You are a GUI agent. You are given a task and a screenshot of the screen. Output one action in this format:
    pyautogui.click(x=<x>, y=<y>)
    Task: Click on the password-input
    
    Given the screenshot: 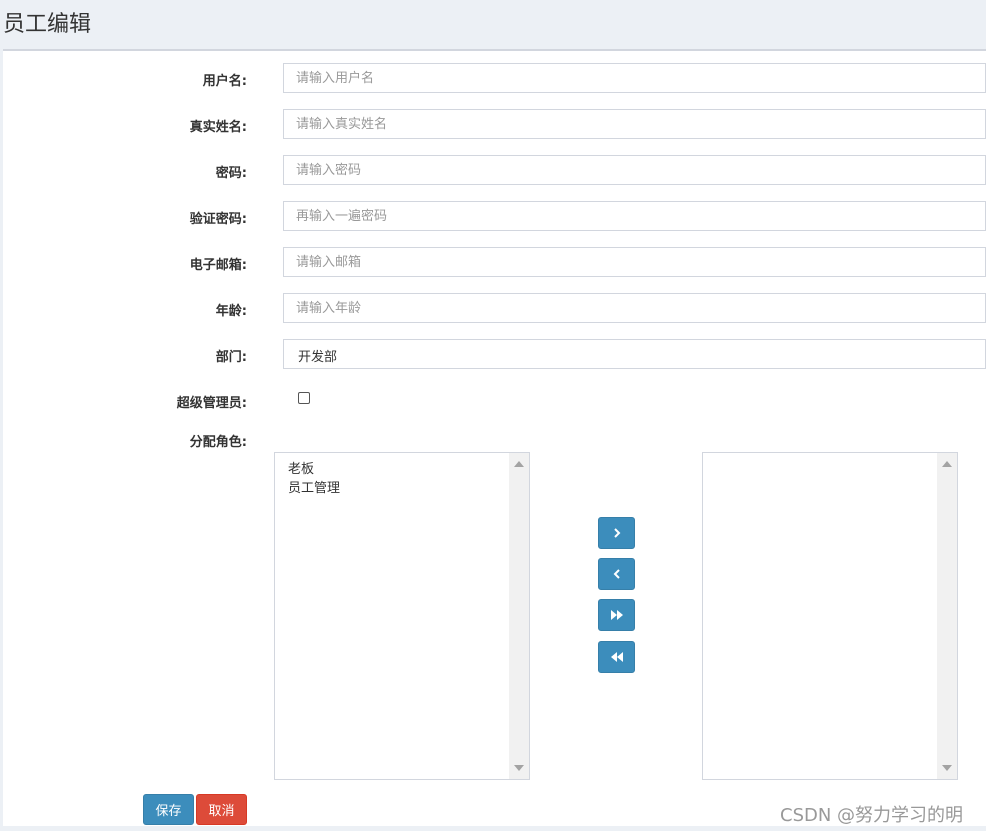 What is the action you would take?
    pyautogui.click(x=634, y=170)
    